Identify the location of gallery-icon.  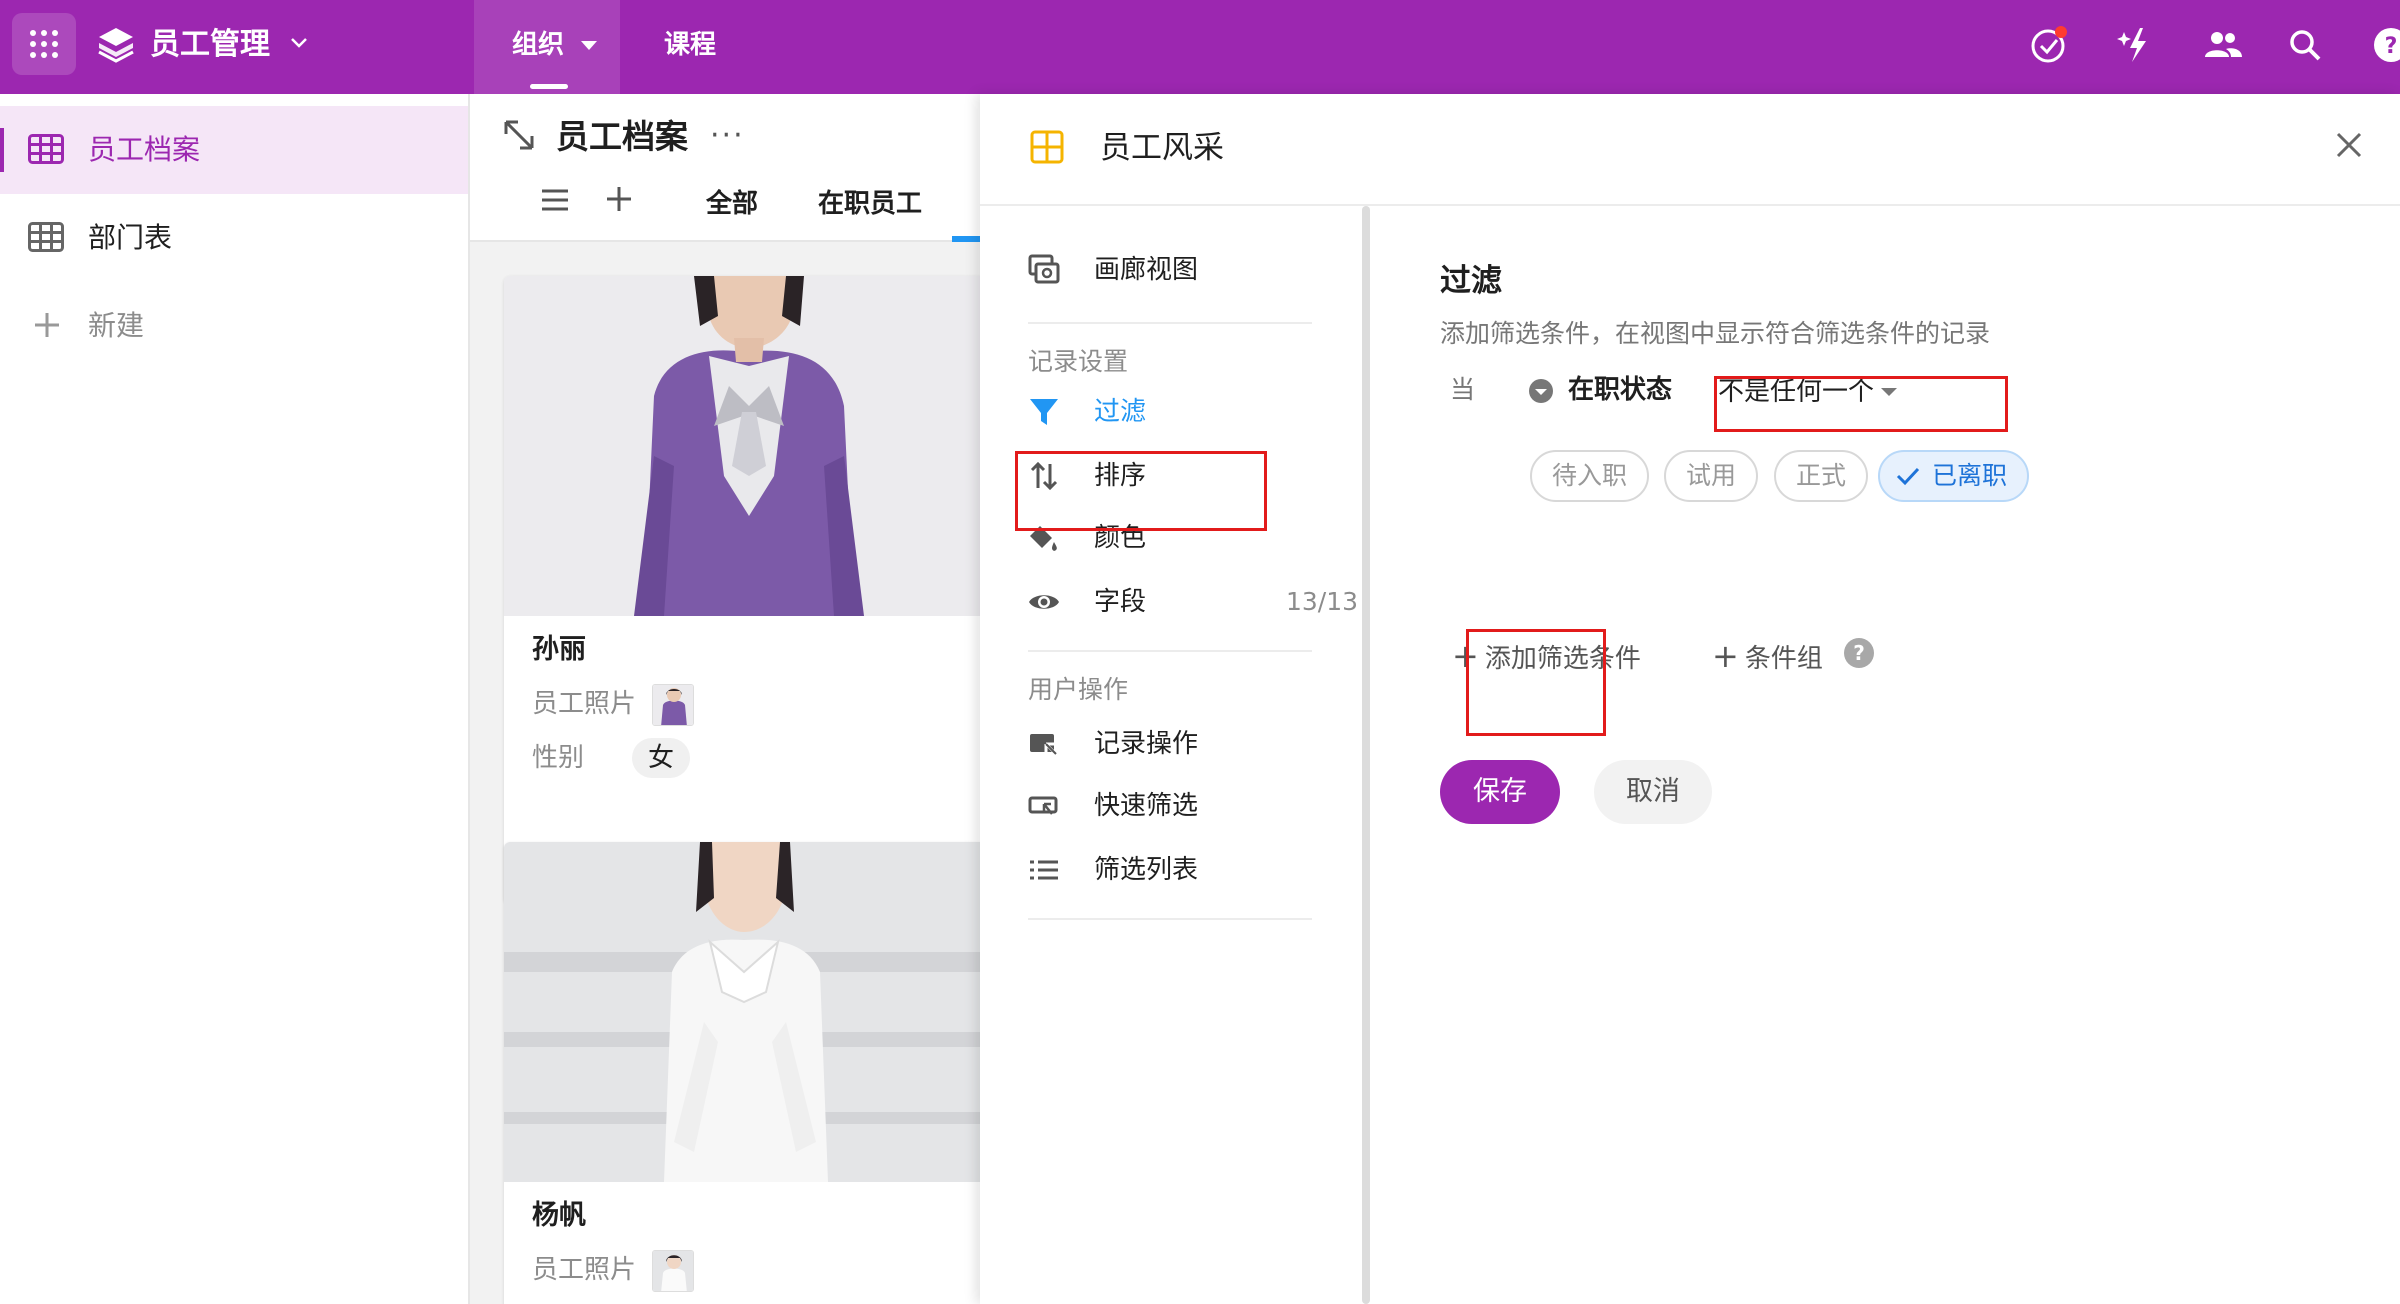
(1047, 147).